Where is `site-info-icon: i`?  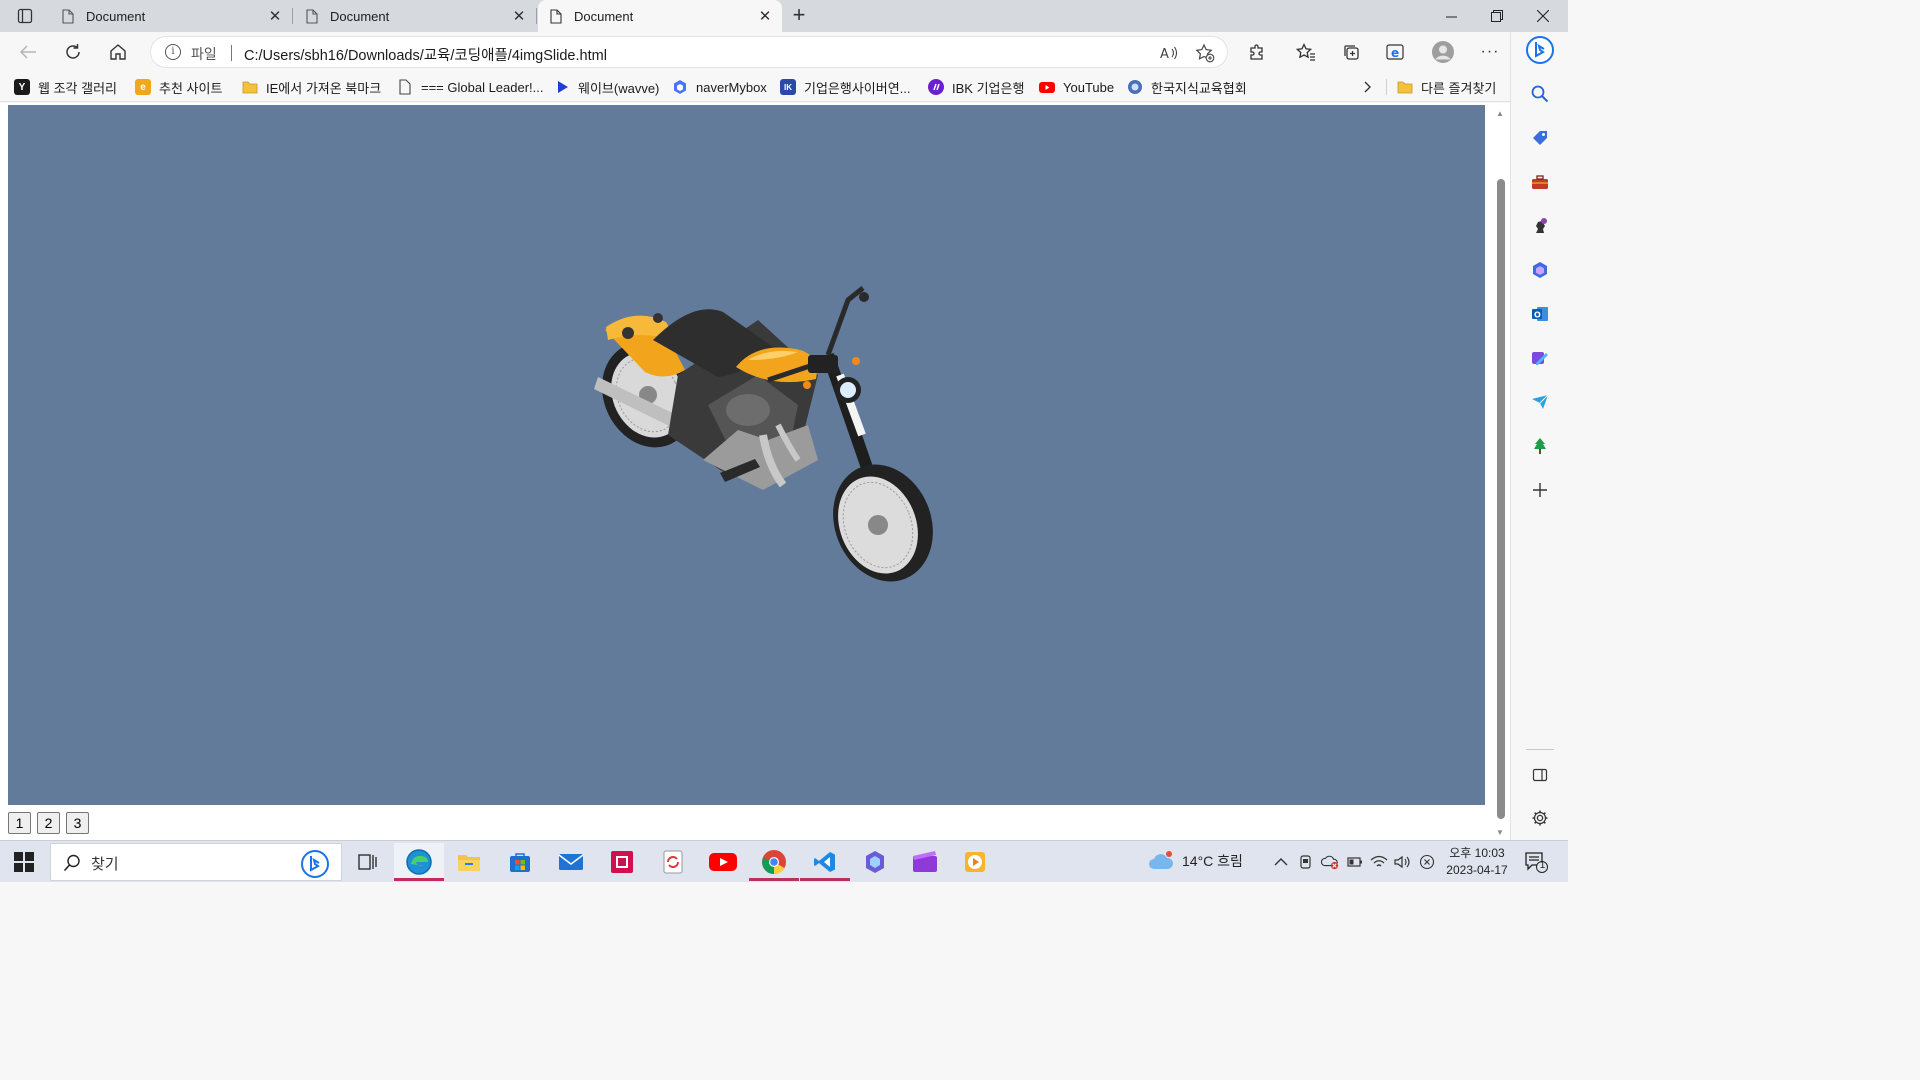 site-info-icon: i is located at coordinates (173, 52).